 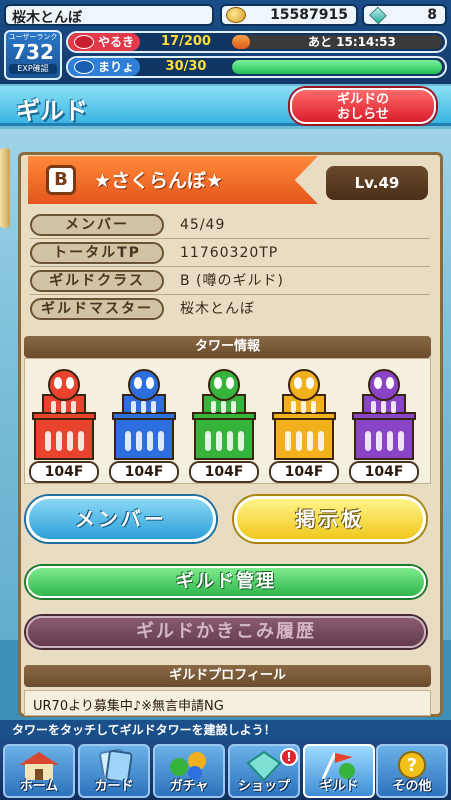 I want to click on profile-section-title: ギルドプロフィール, so click(x=227, y=676).